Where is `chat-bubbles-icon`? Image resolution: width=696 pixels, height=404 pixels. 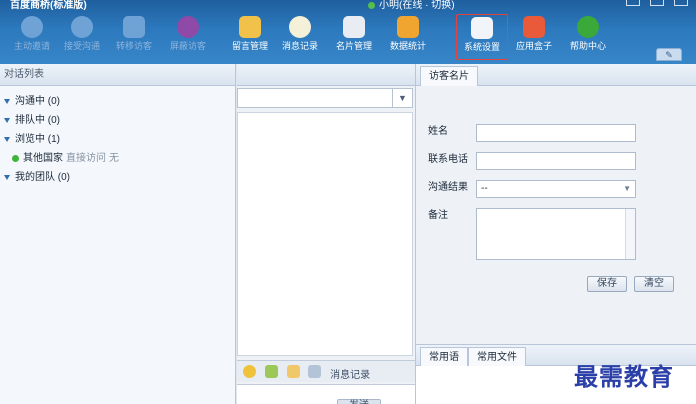 chat-bubbles-icon is located at coordinates (82, 27).